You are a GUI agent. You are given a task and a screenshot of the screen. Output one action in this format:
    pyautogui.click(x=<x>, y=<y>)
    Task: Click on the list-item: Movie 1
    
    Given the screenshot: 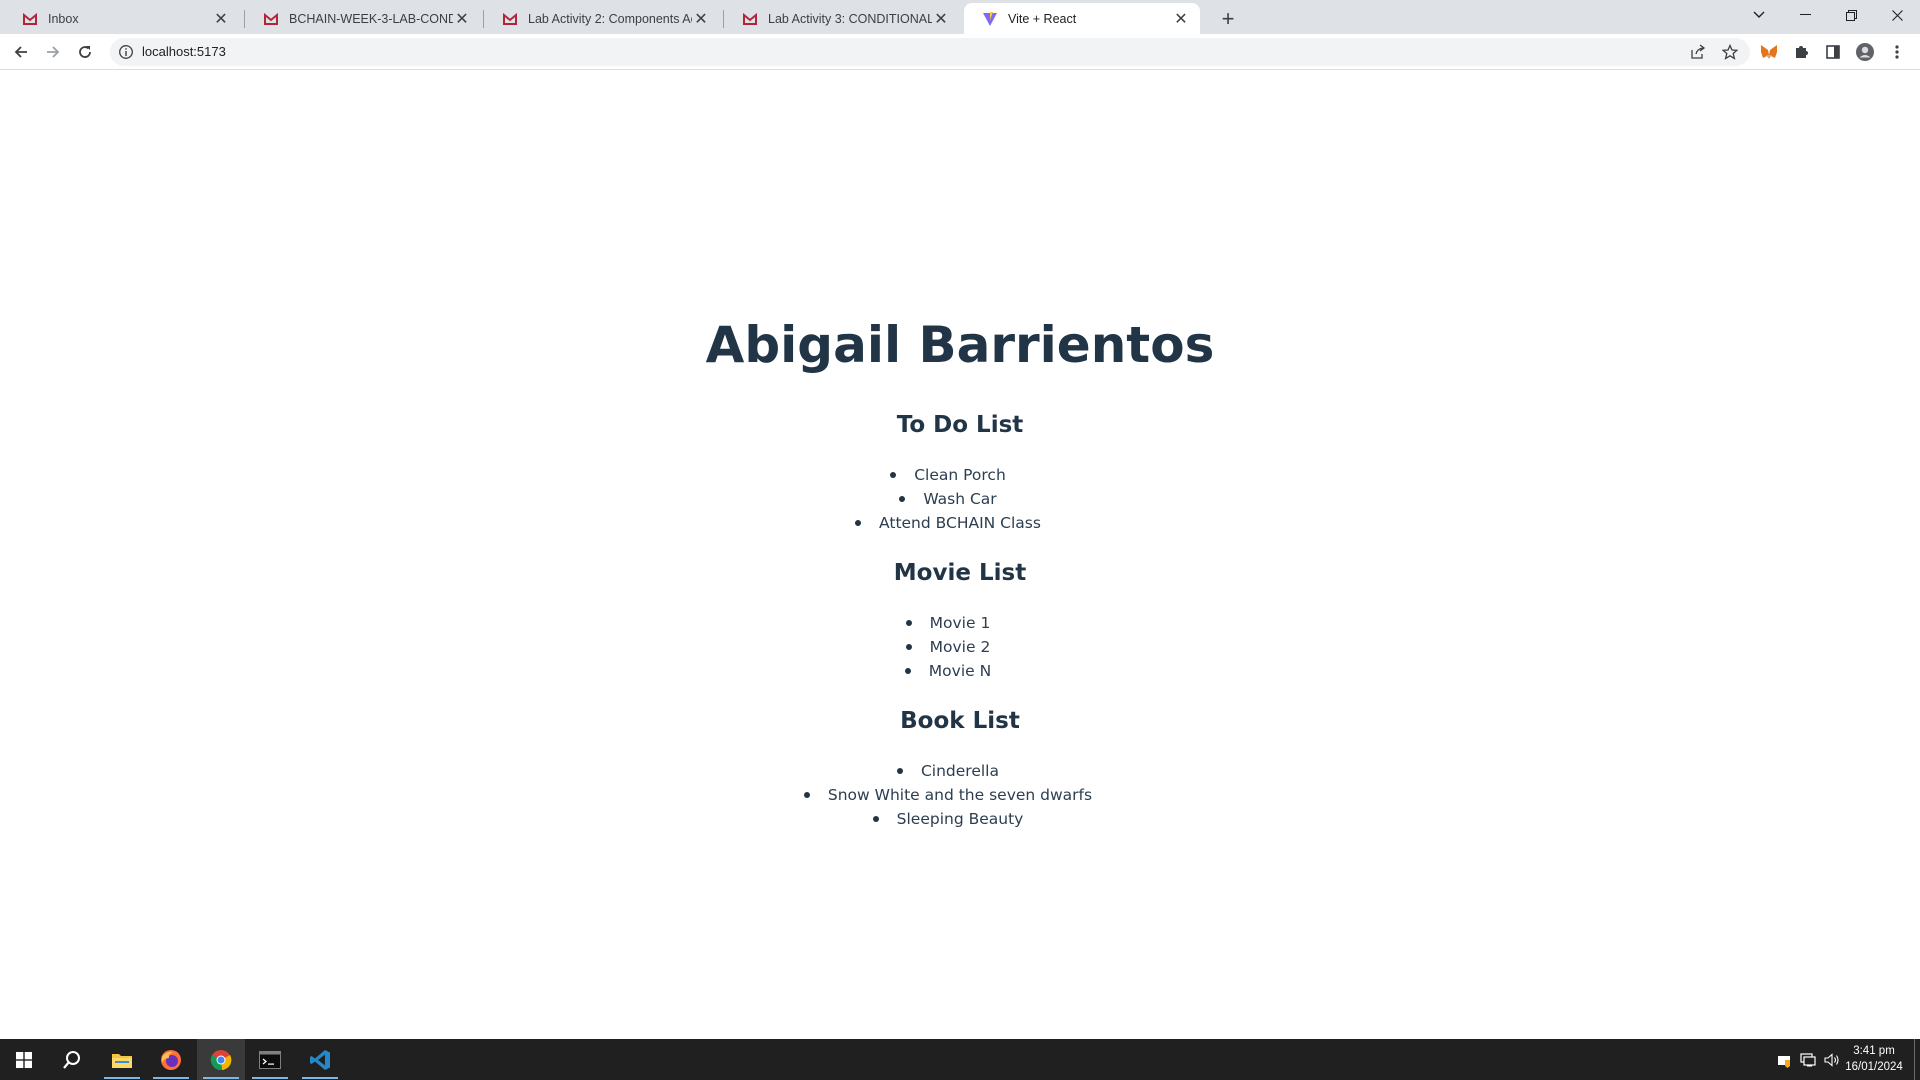 What is the action you would take?
    pyautogui.click(x=960, y=623)
    